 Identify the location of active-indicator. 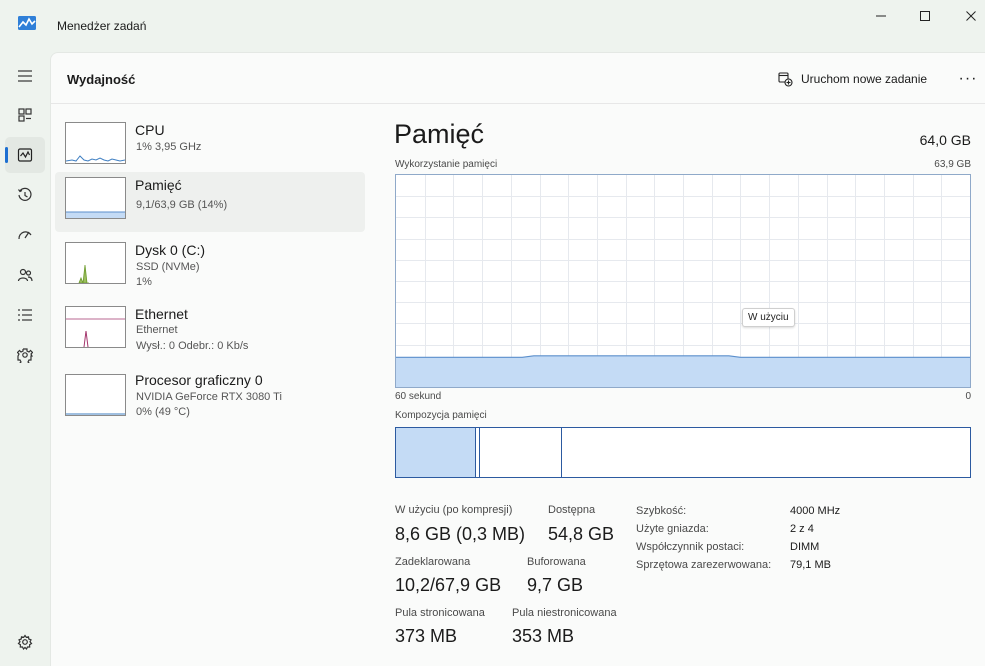
(6, 155).